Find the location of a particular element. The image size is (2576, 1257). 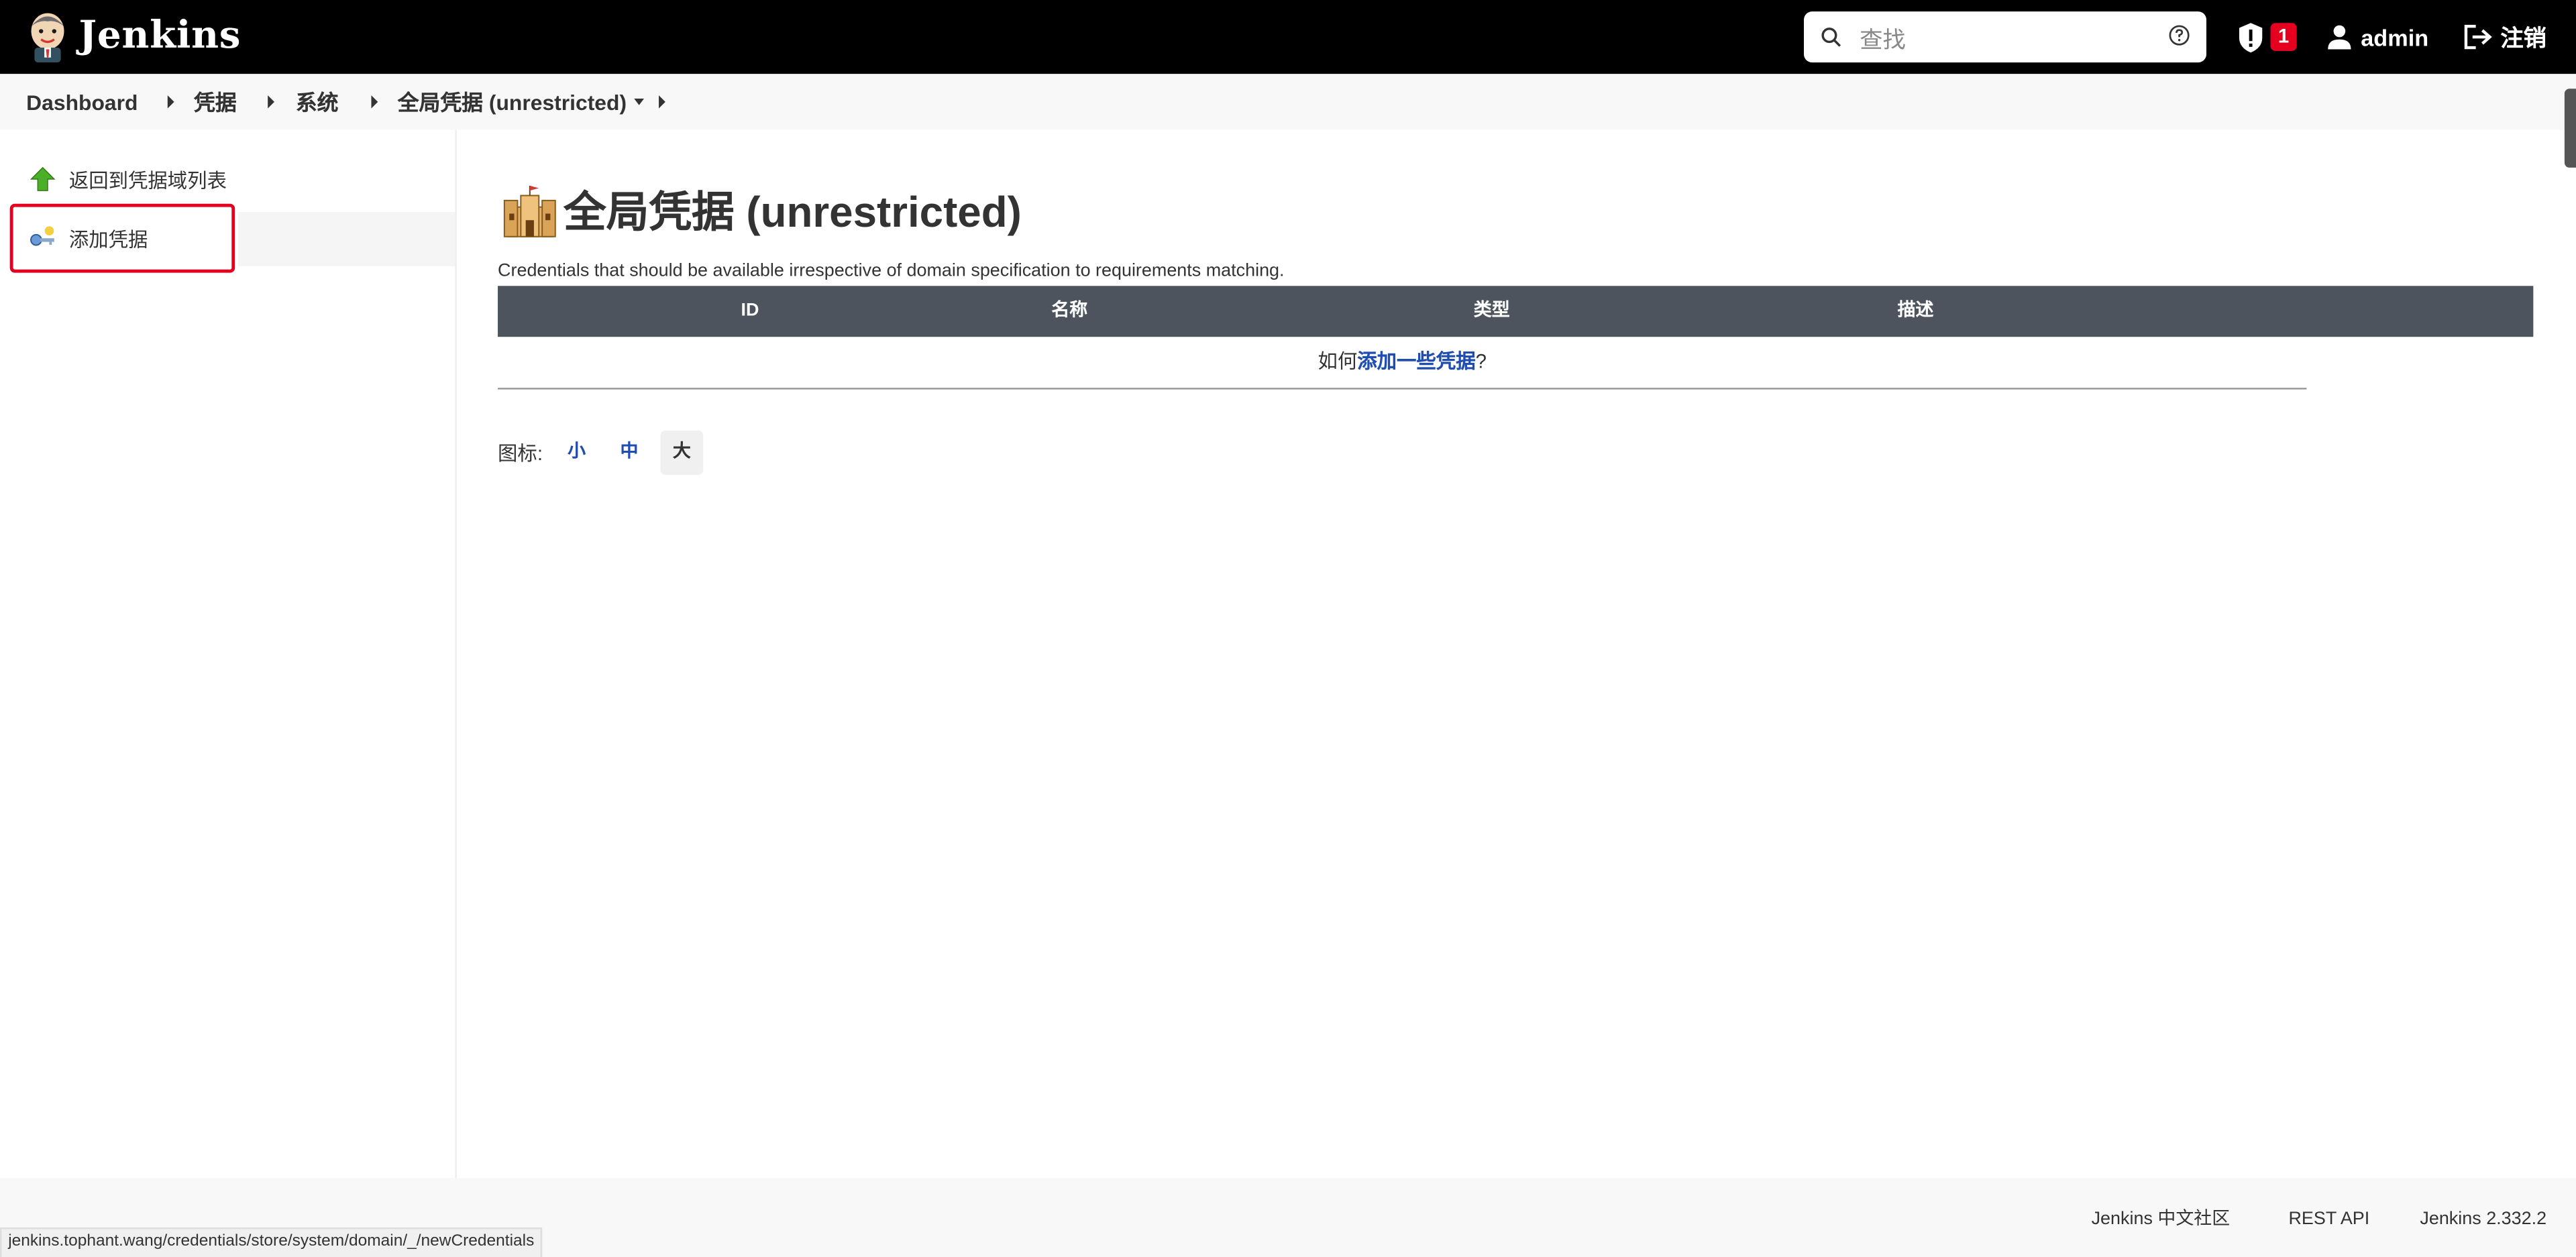

add-some-credentials-link: 添加一些凭据 is located at coordinates (1416, 362).